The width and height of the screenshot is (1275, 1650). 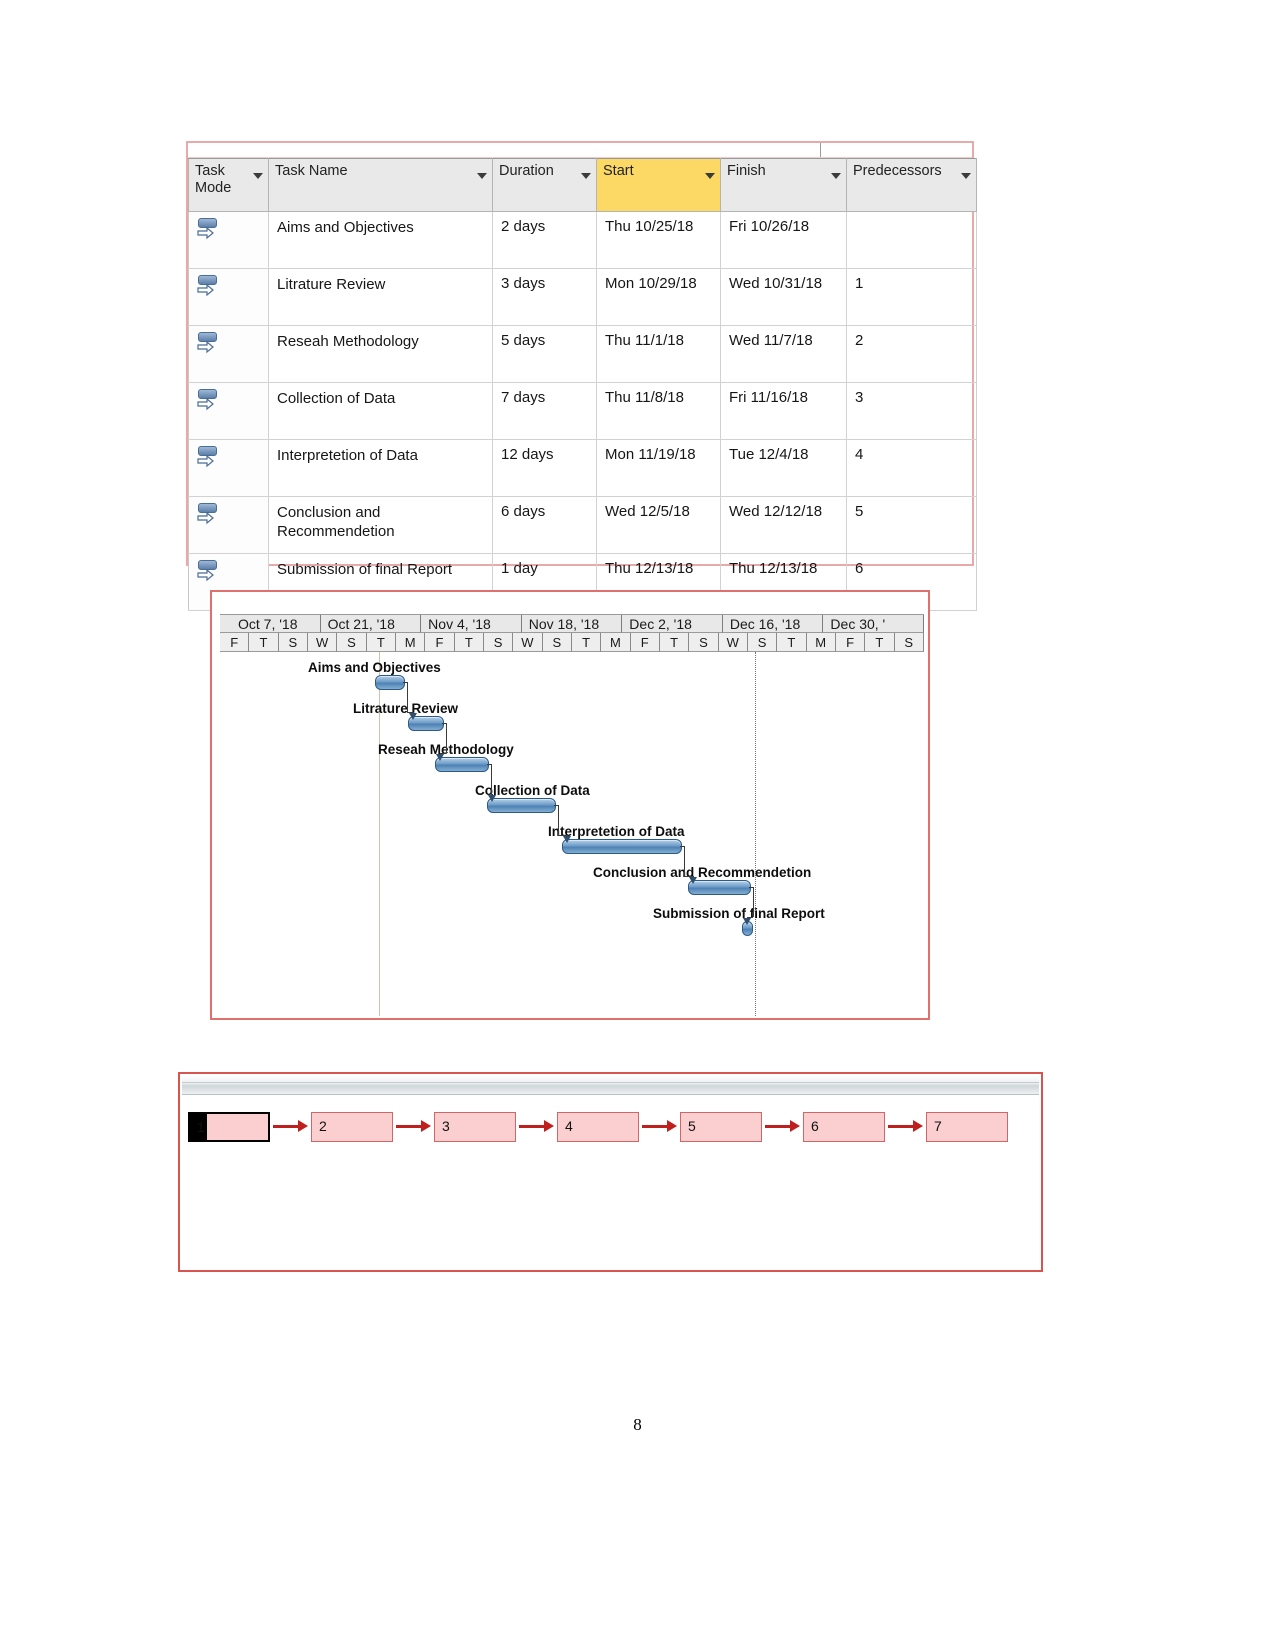 I want to click on cell-finish: Wed 10/31/18, so click(x=783, y=297).